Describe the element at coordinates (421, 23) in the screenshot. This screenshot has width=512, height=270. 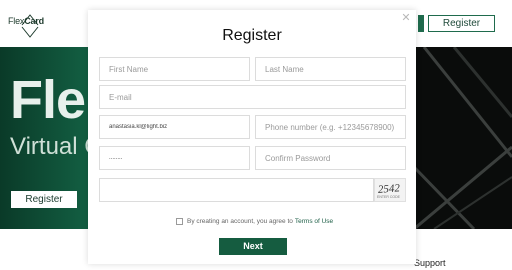
I see `header-green-button-edge` at that location.